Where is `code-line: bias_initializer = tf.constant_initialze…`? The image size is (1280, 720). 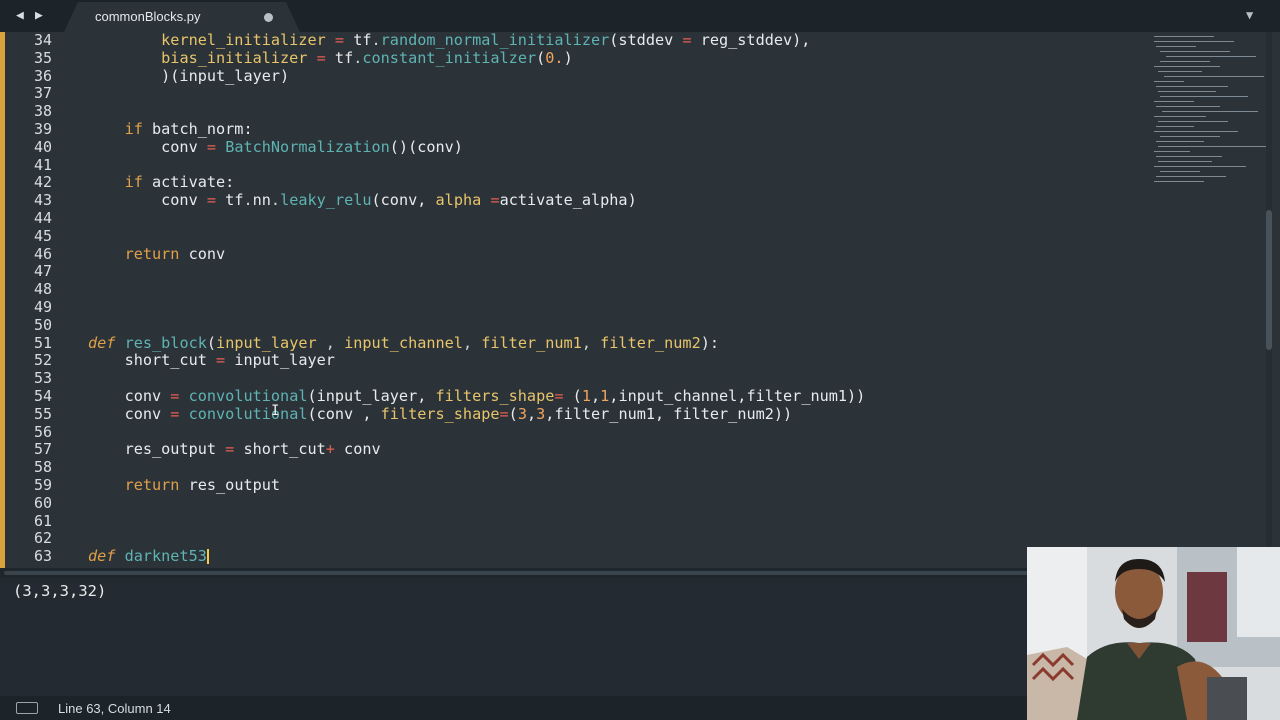
code-line: bias_initializer = tf.constant_initialze… is located at coordinates (476, 58).